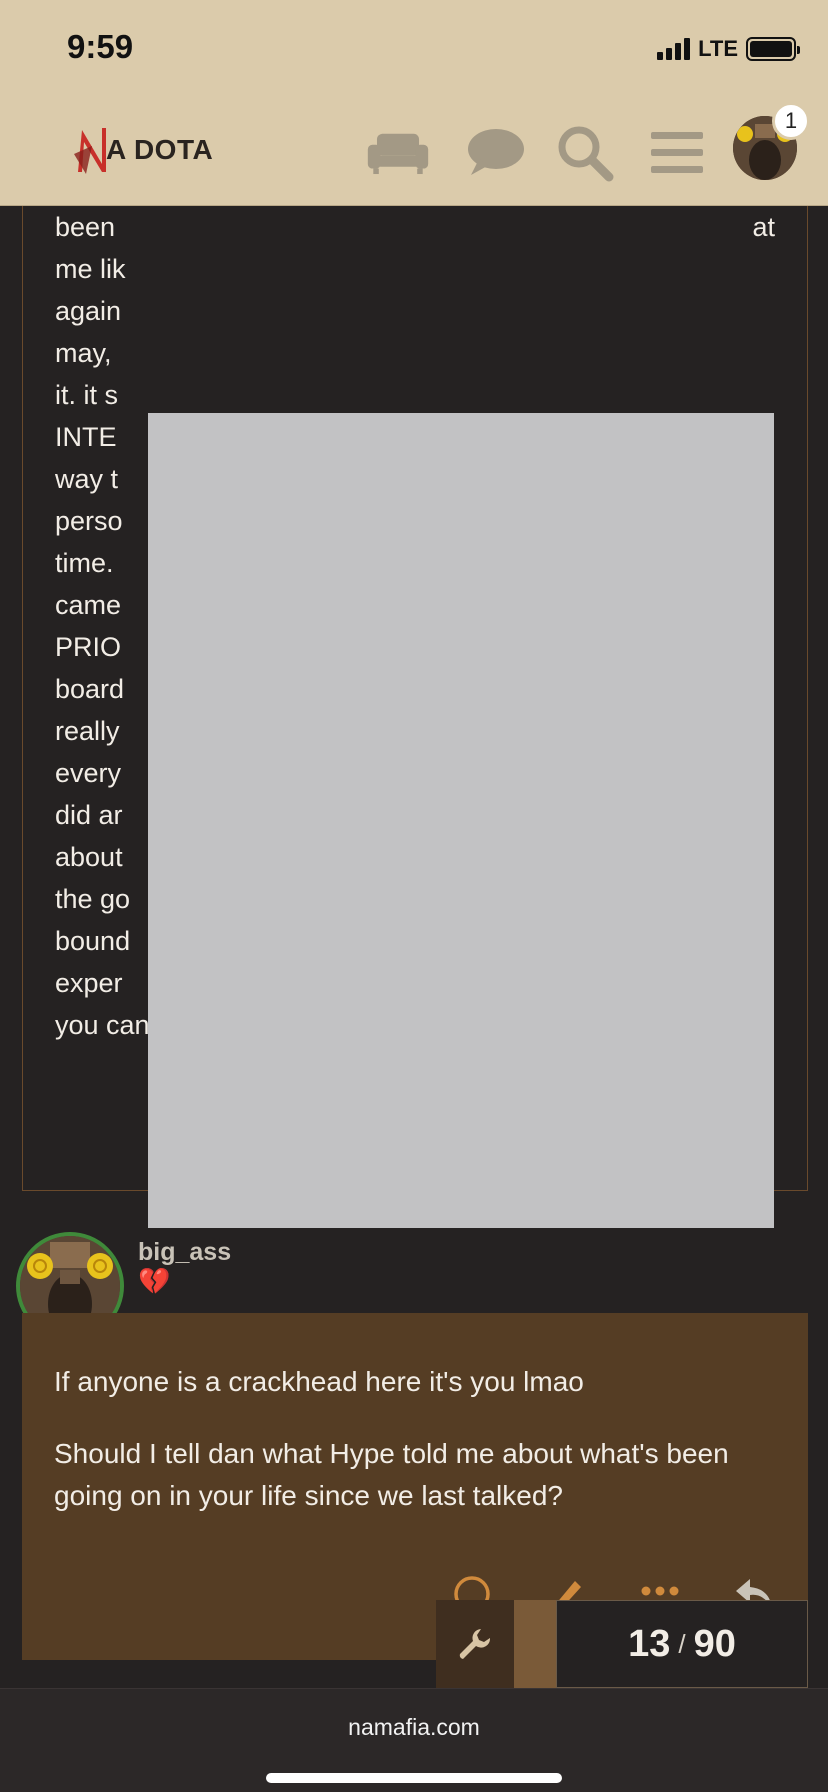 Image resolution: width=828 pixels, height=1792 pixels. Describe the element at coordinates (718, 48) in the screenshot. I see `network-type: LTE` at that location.